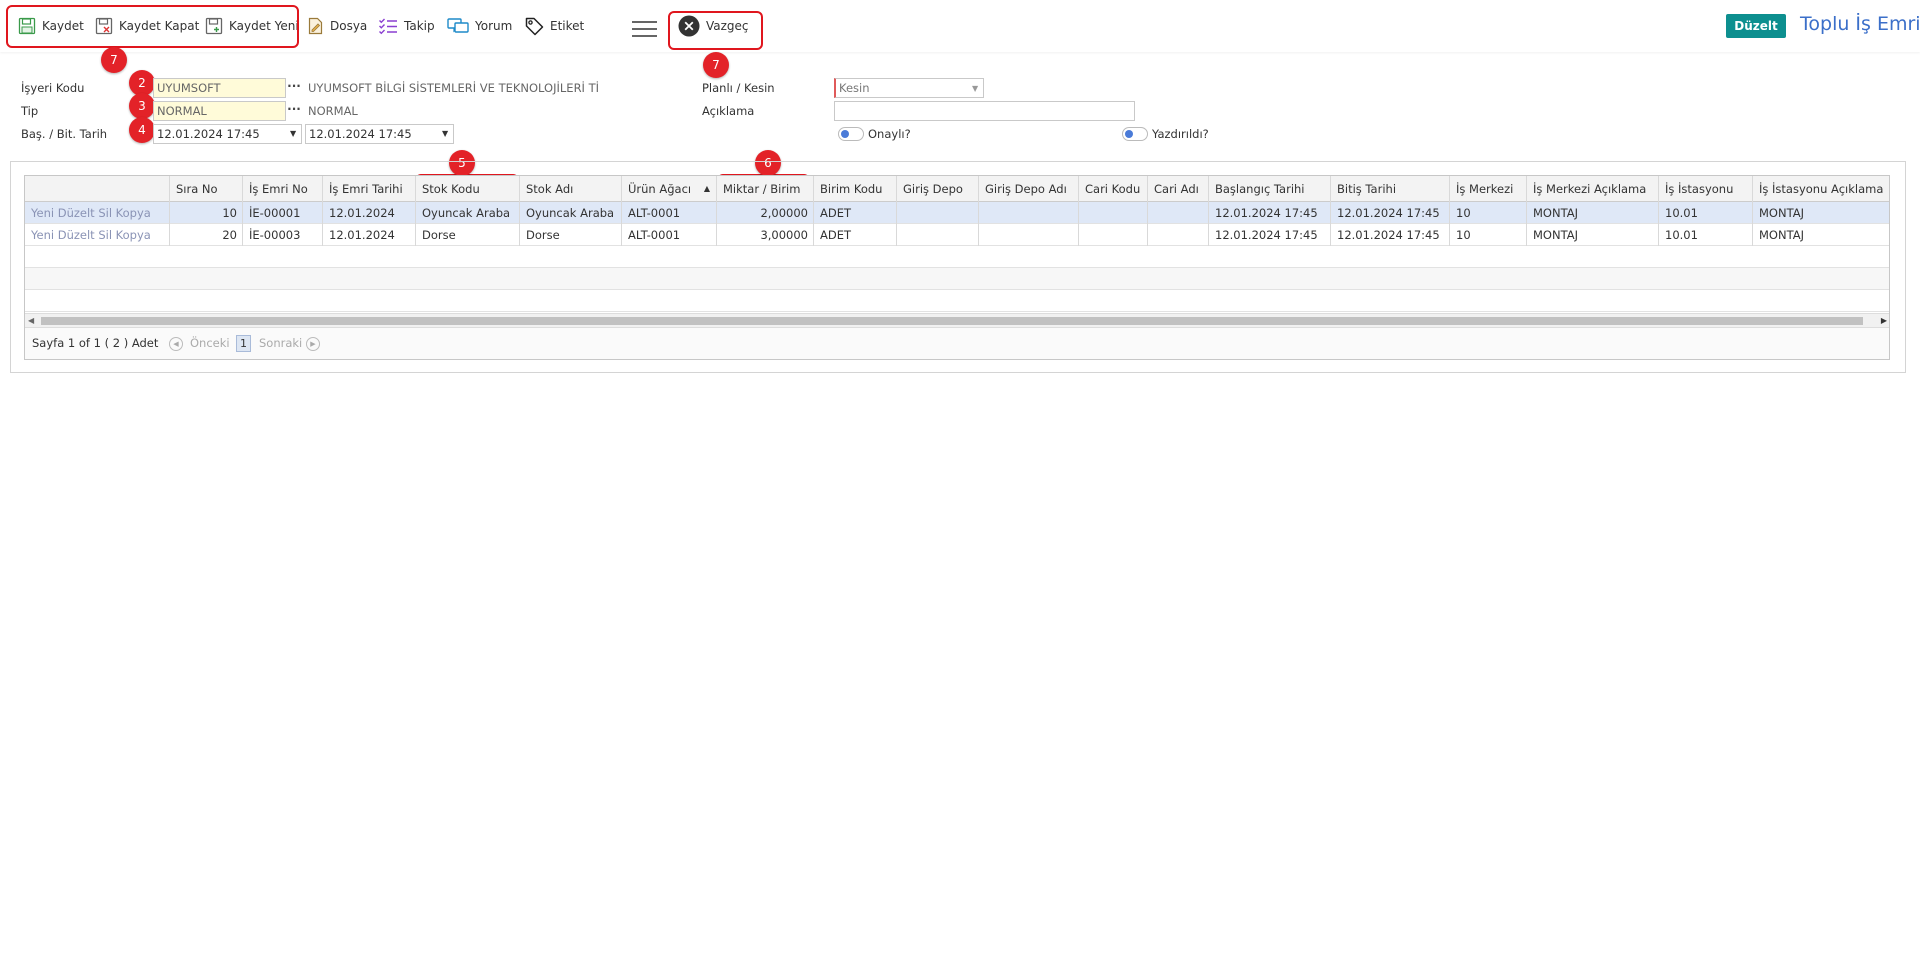  I want to click on start-date-input: 12.01.2024 17:45, so click(227, 134).